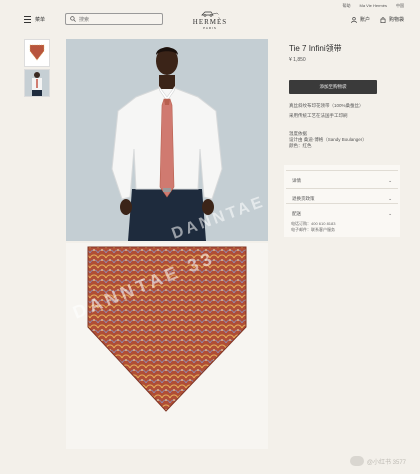  What do you see at coordinates (296, 213) in the screenshot?
I see `accordion-delivery-label: 配送` at bounding box center [296, 213].